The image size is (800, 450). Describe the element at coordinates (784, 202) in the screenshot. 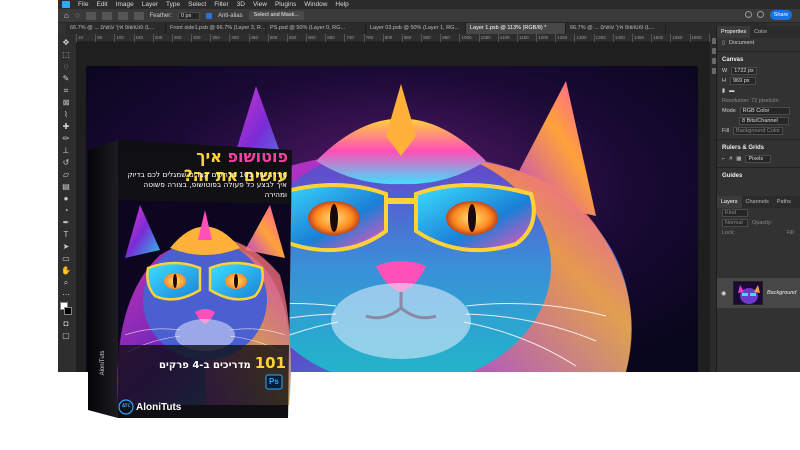

I see `tab-paths: Paths` at that location.